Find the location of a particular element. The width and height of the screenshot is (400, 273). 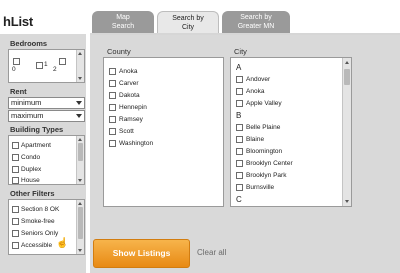

county-item: Carver is located at coordinates (124, 84).